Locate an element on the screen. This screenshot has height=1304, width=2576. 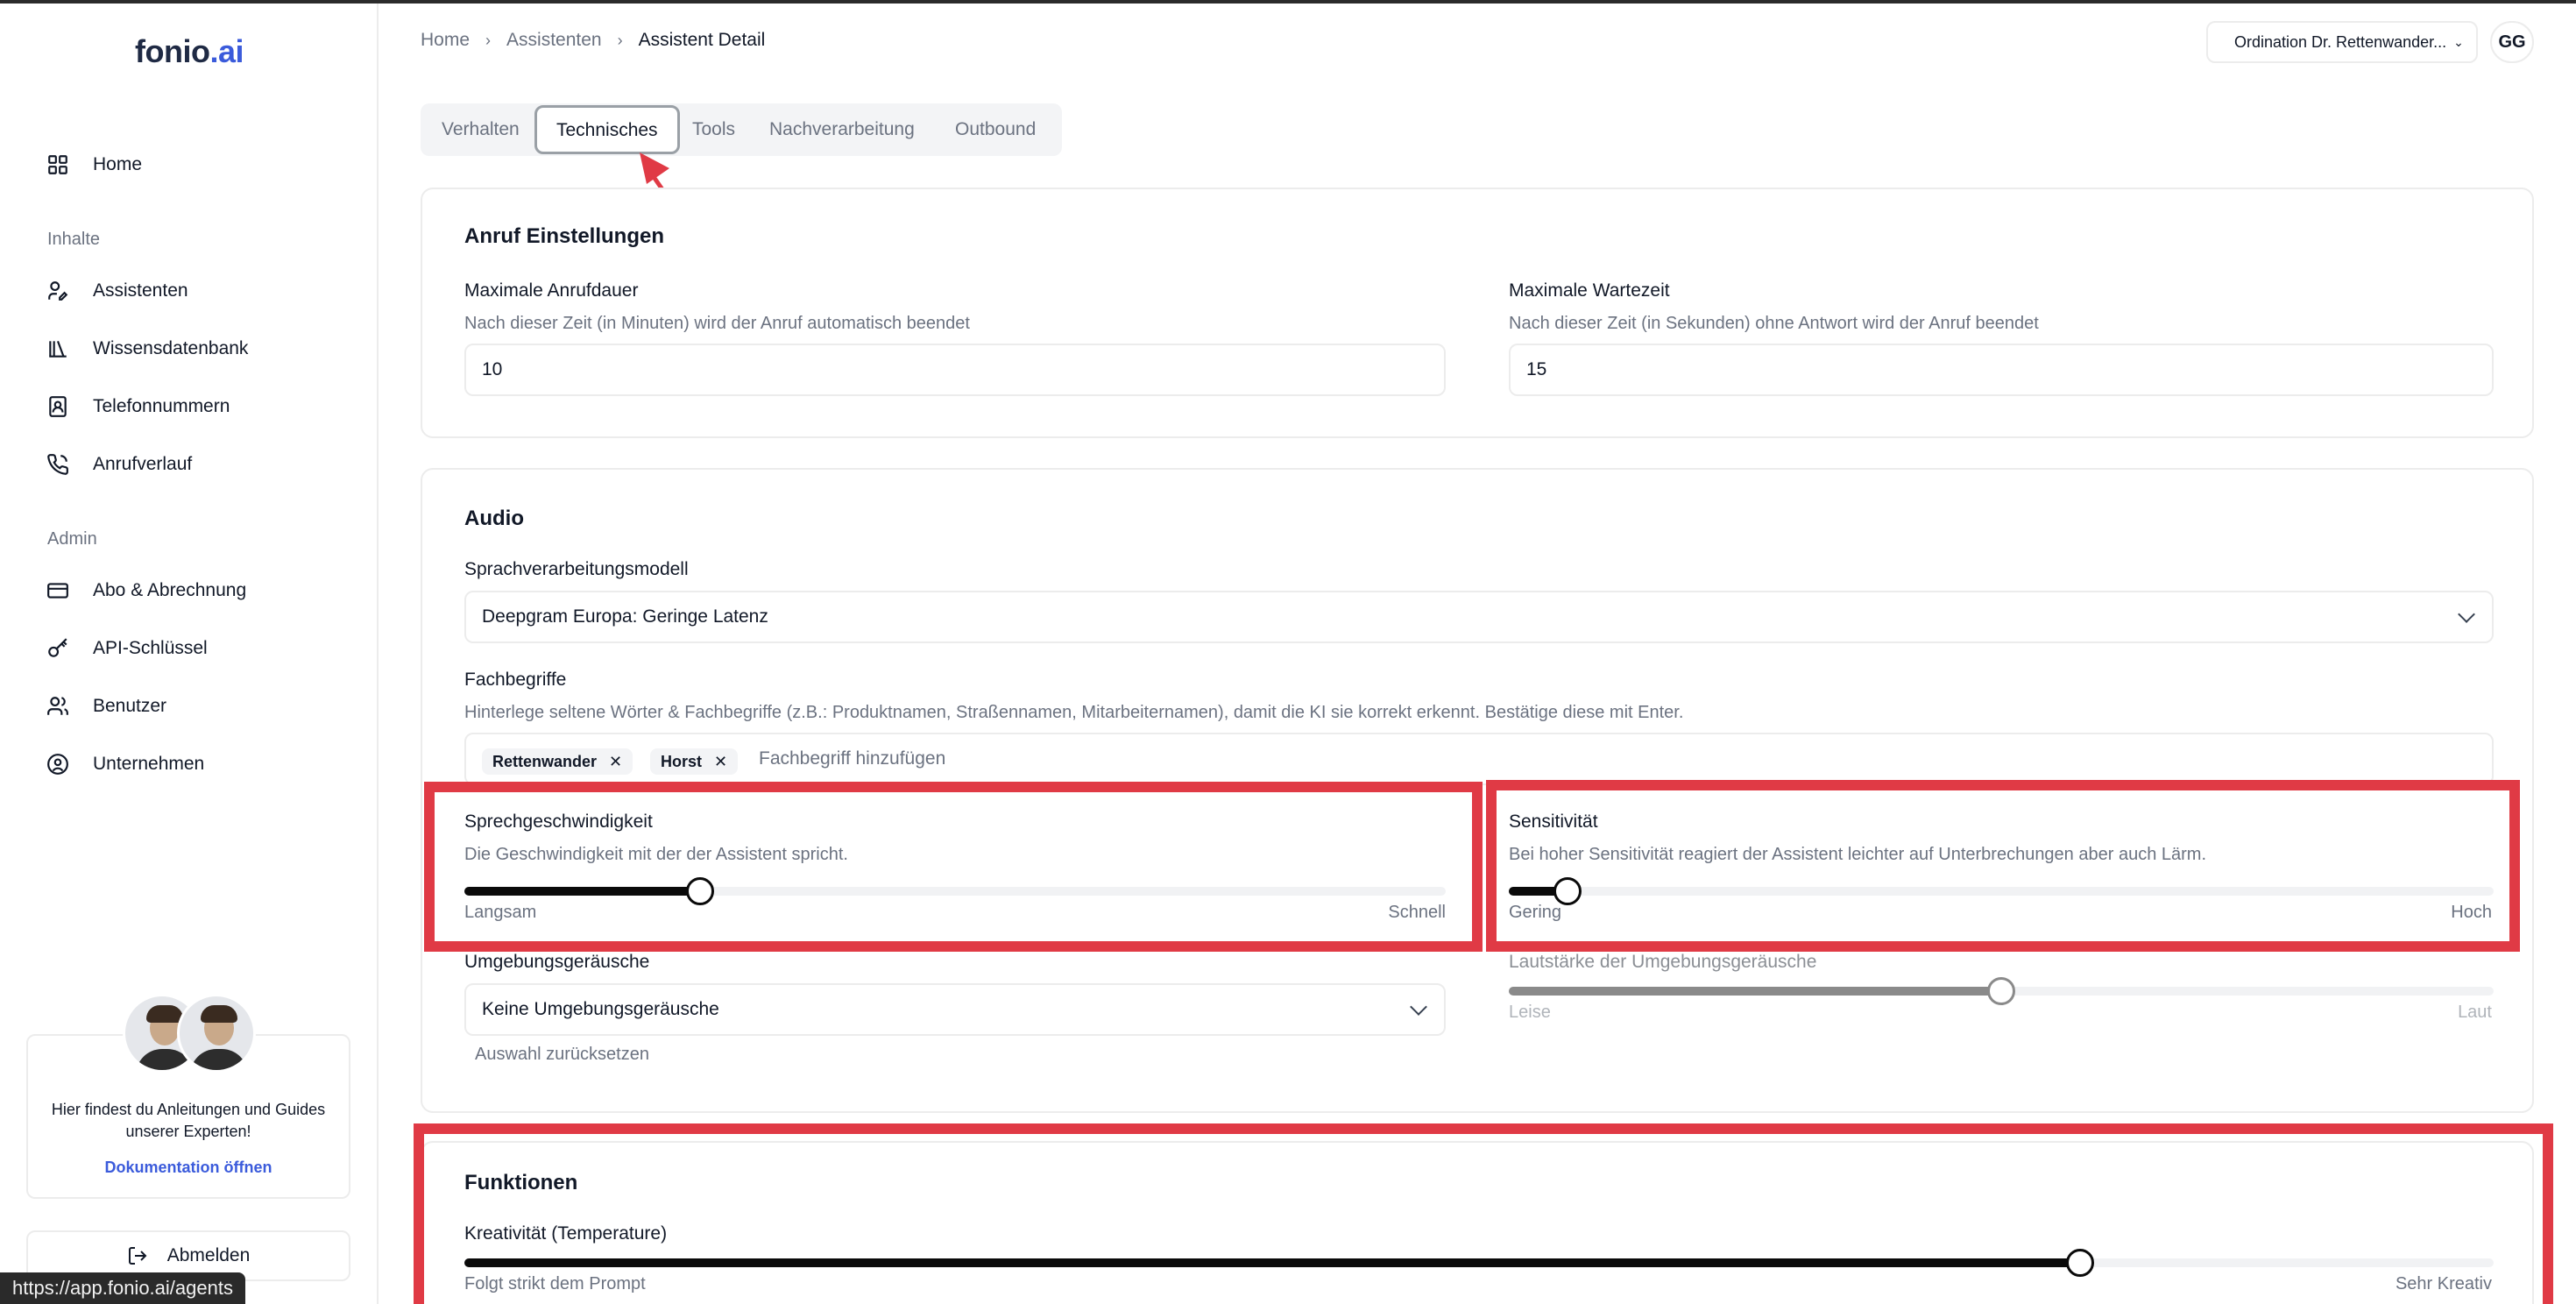
documentation-link: Dokumentation öffnen is located at coordinates (188, 1168).